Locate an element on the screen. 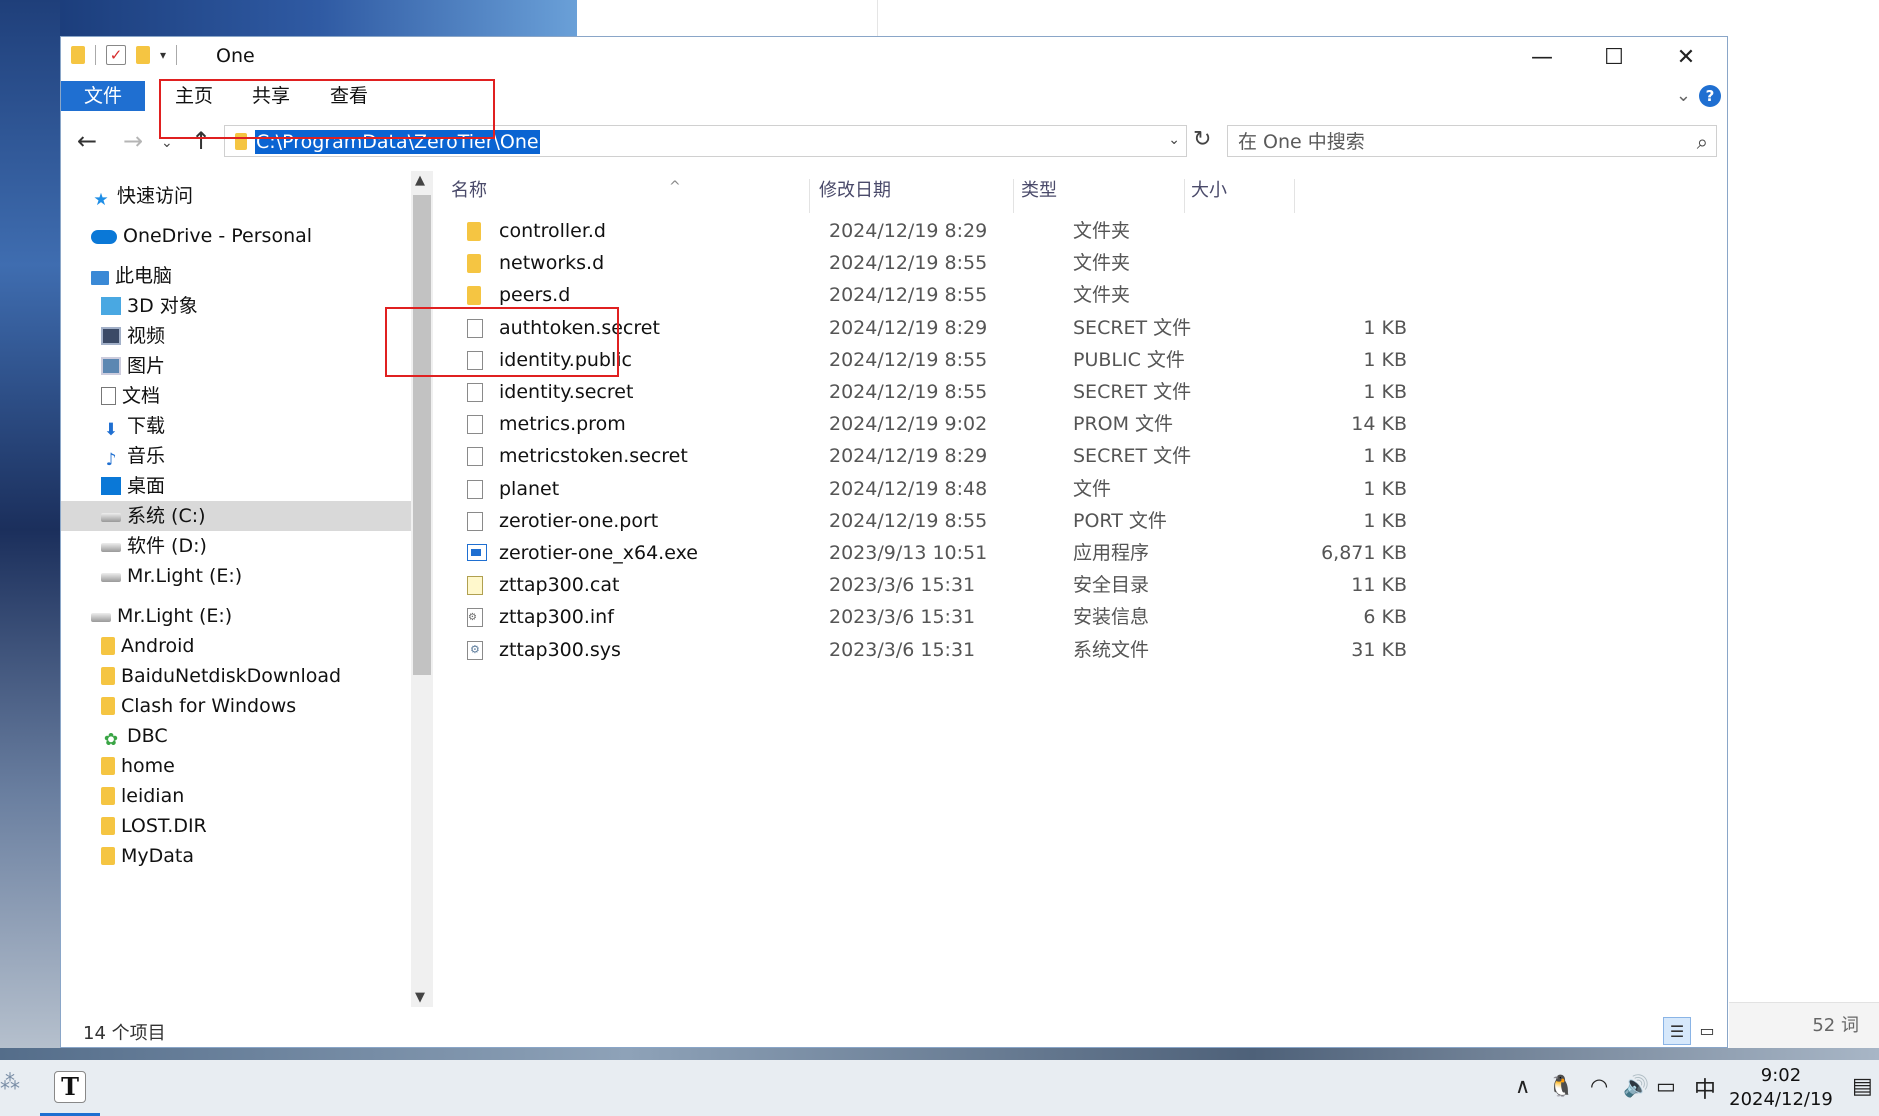  nav-item-drive-e-root: Mr.Light (E:) is located at coordinates (161, 616).